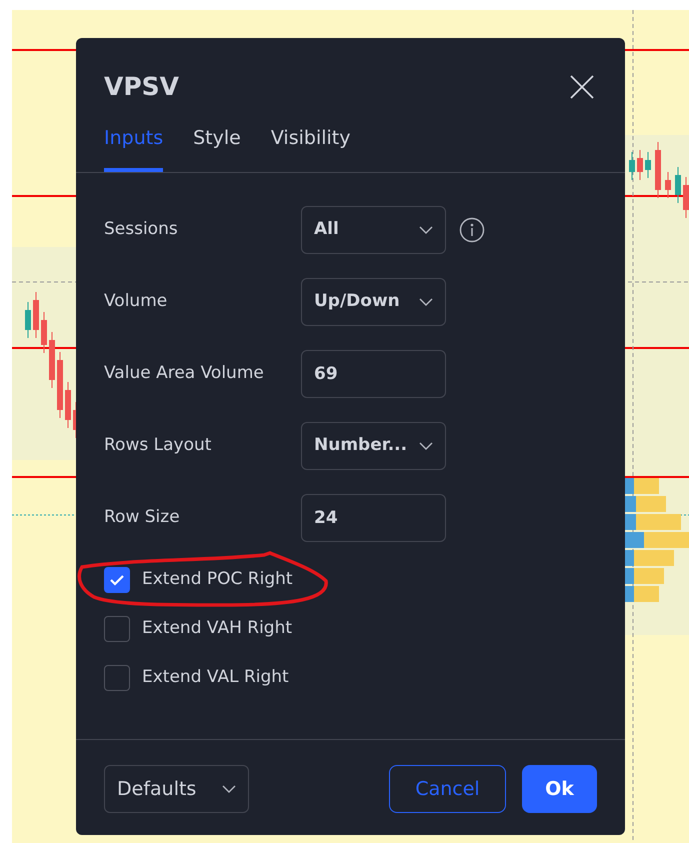 The width and height of the screenshot is (689, 843). I want to click on tab: Visibility, so click(310, 148).